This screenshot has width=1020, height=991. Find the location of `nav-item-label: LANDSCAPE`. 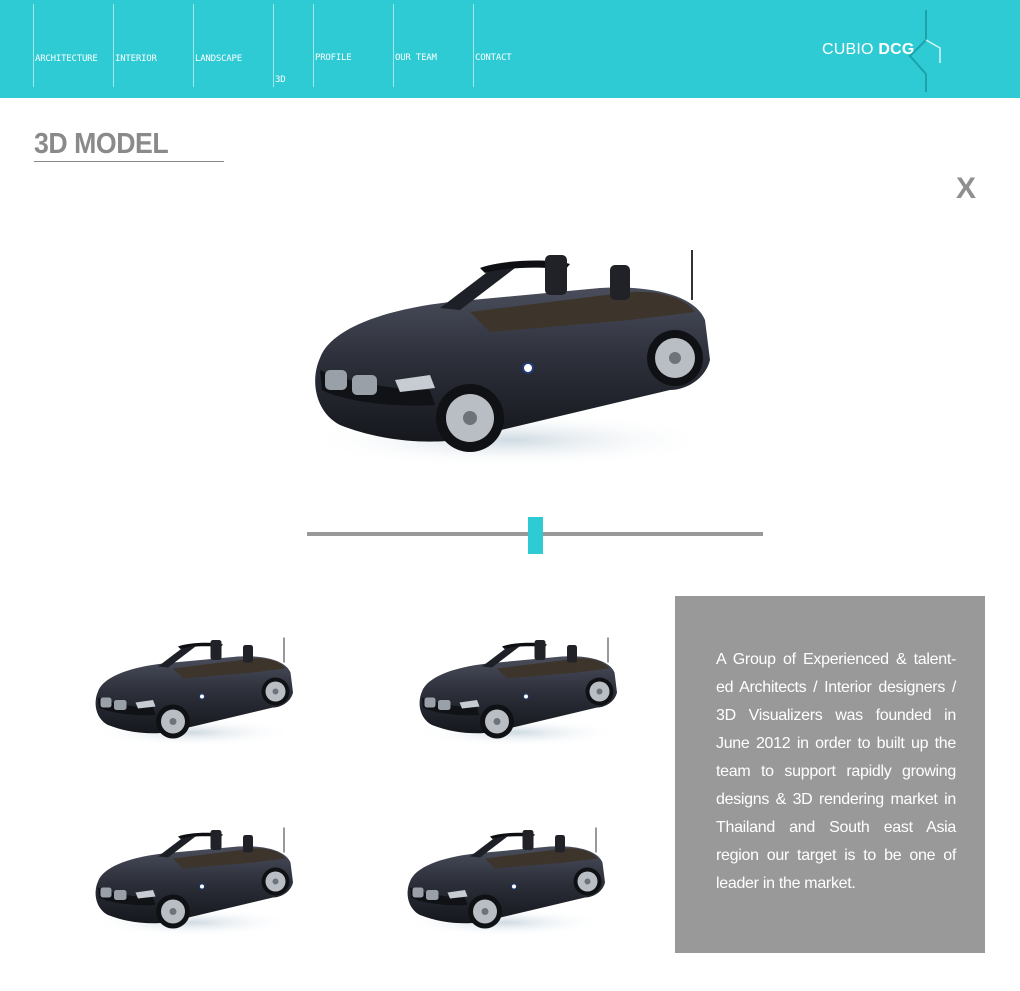

nav-item-label: LANDSCAPE is located at coordinates (218, 59).